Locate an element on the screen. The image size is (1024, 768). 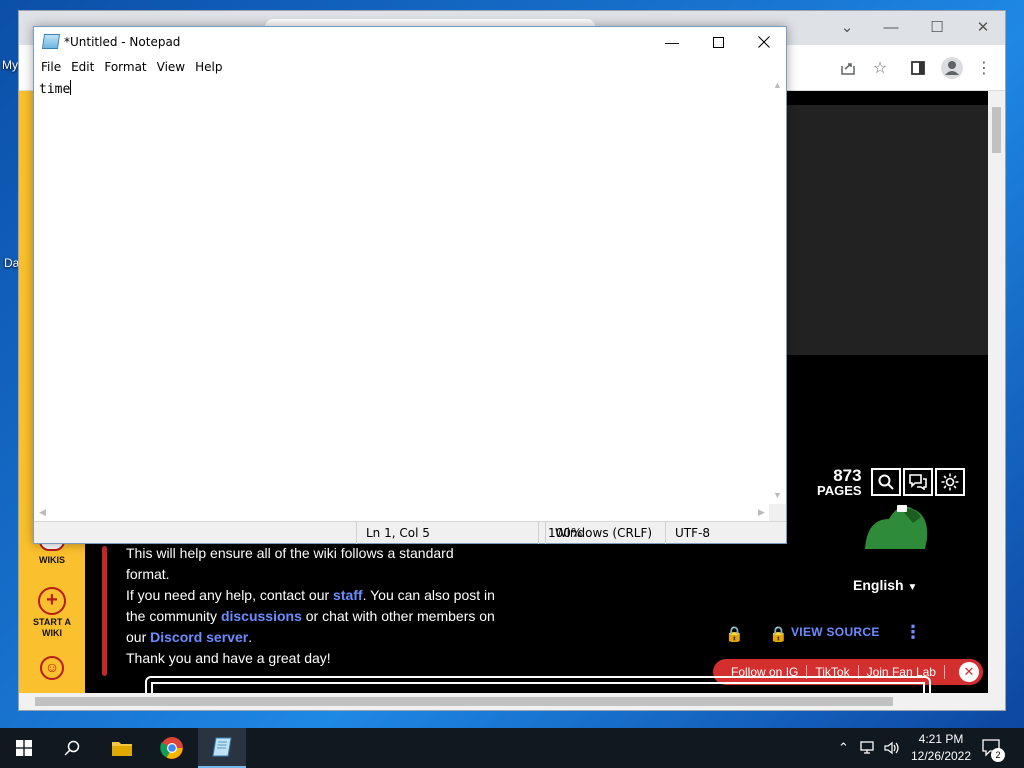
taskbar-clock: 4:21 PM 12/26/2022 is located at coordinates (941, 748).